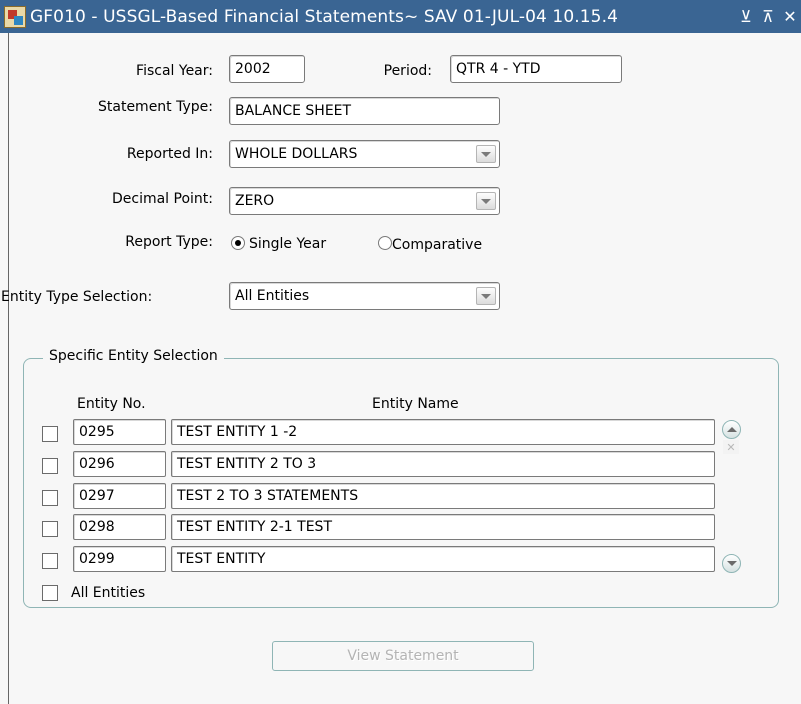 Image resolution: width=801 pixels, height=704 pixels. What do you see at coordinates (403, 656) in the screenshot?
I see `view-statement-button: View Statement` at bounding box center [403, 656].